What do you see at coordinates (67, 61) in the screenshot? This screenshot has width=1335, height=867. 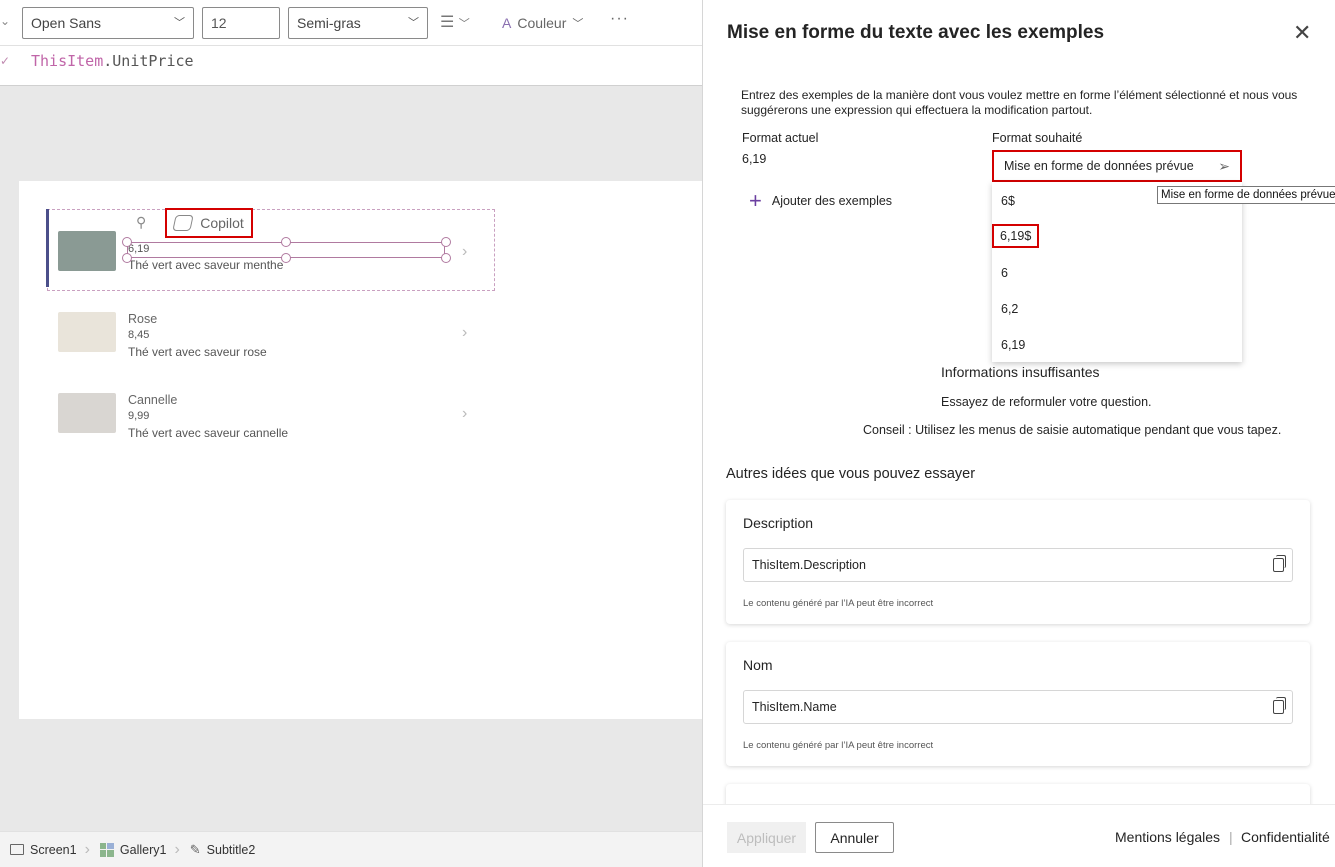 I see `formula-object: ThisItem` at bounding box center [67, 61].